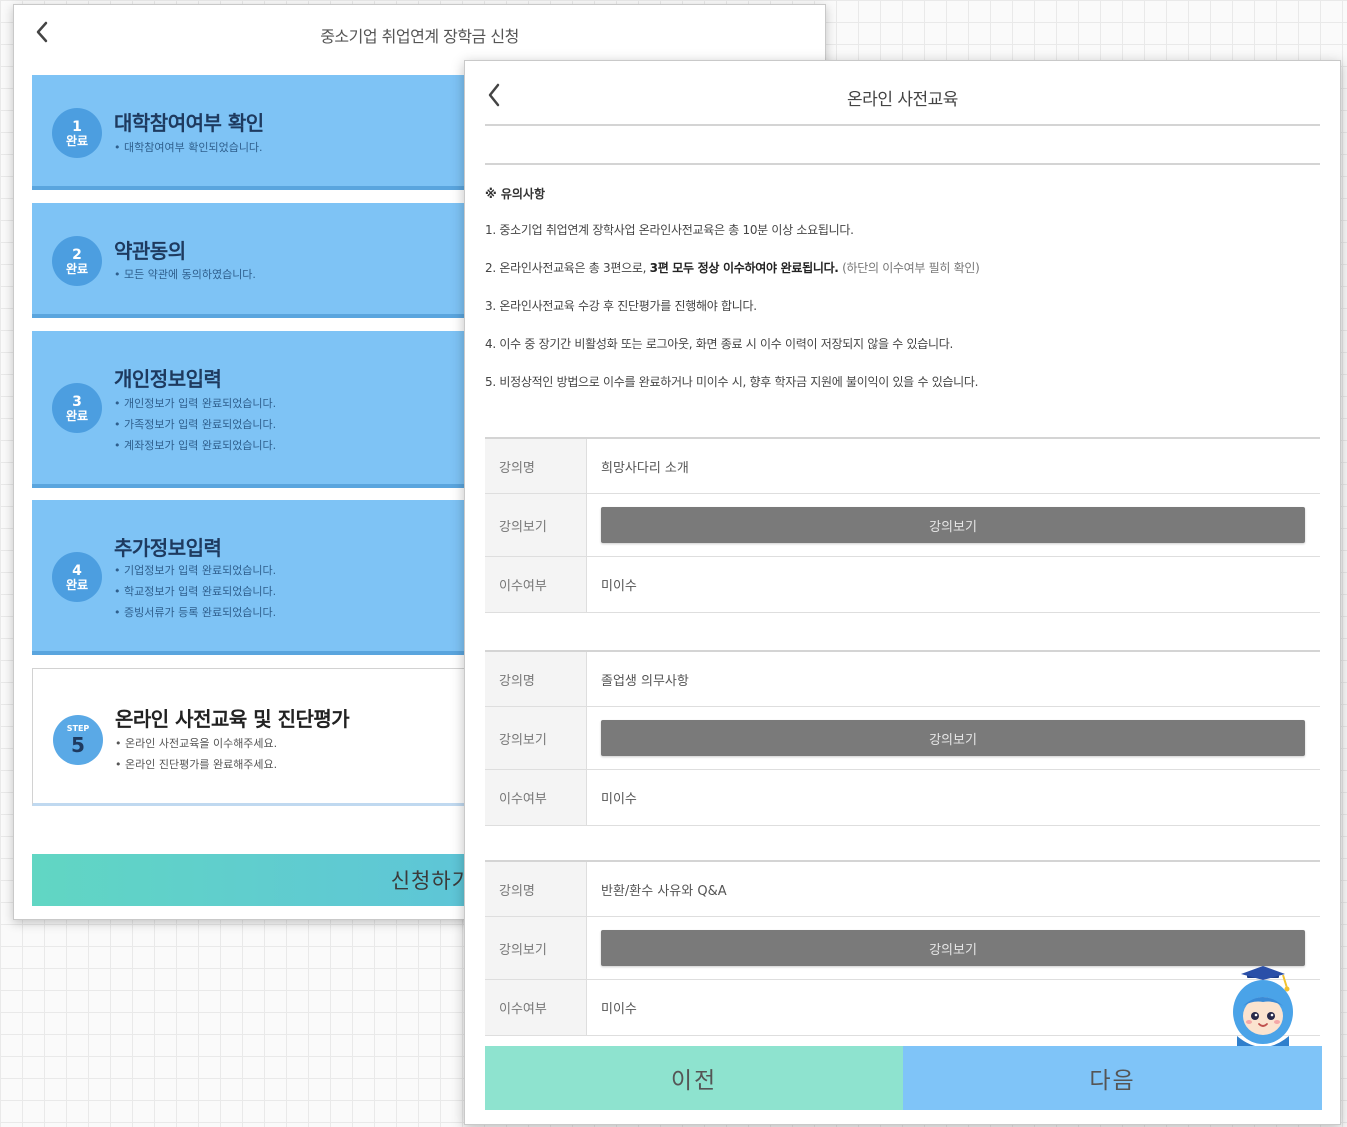 This screenshot has height=1127, width=1347. I want to click on step-number: 2, so click(77, 254).